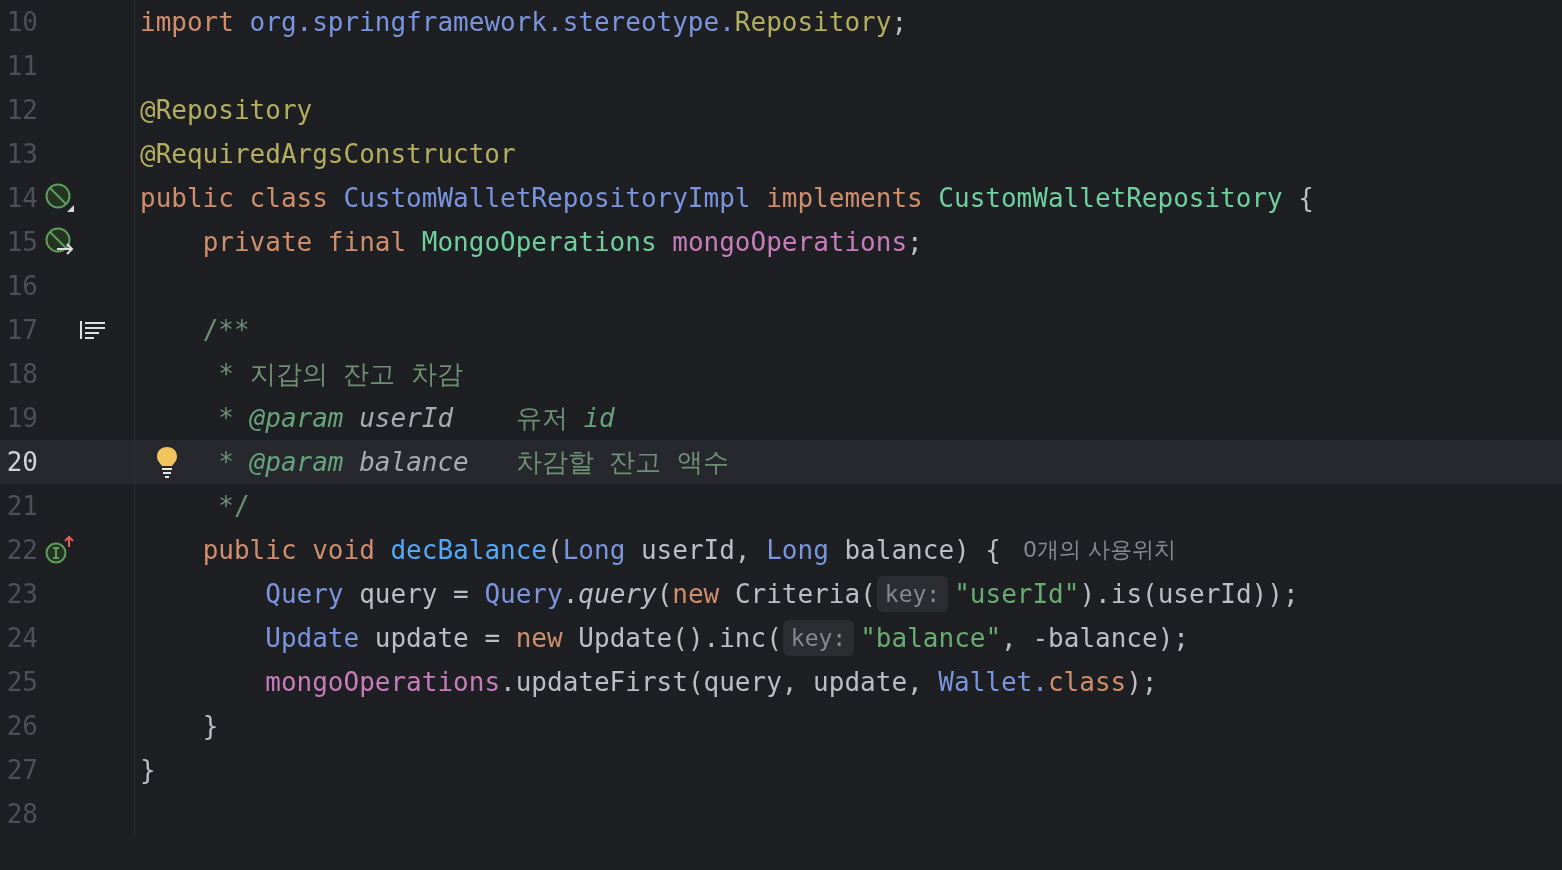 This screenshot has width=1562, height=870. Describe the element at coordinates (234, 506) in the screenshot. I see `code-text: */` at that location.